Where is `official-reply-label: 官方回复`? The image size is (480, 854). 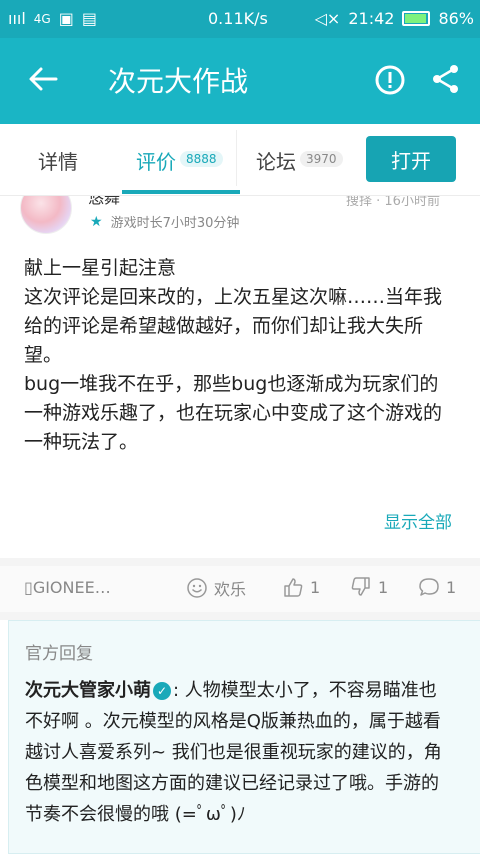
official-reply-label: 官方回复 is located at coordinates (59, 654).